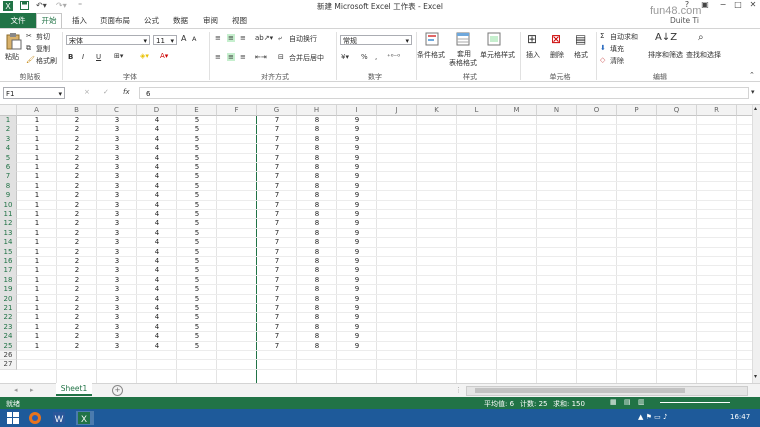 This screenshot has height=427, width=760. I want to click on column-header-b: B, so click(77, 110).